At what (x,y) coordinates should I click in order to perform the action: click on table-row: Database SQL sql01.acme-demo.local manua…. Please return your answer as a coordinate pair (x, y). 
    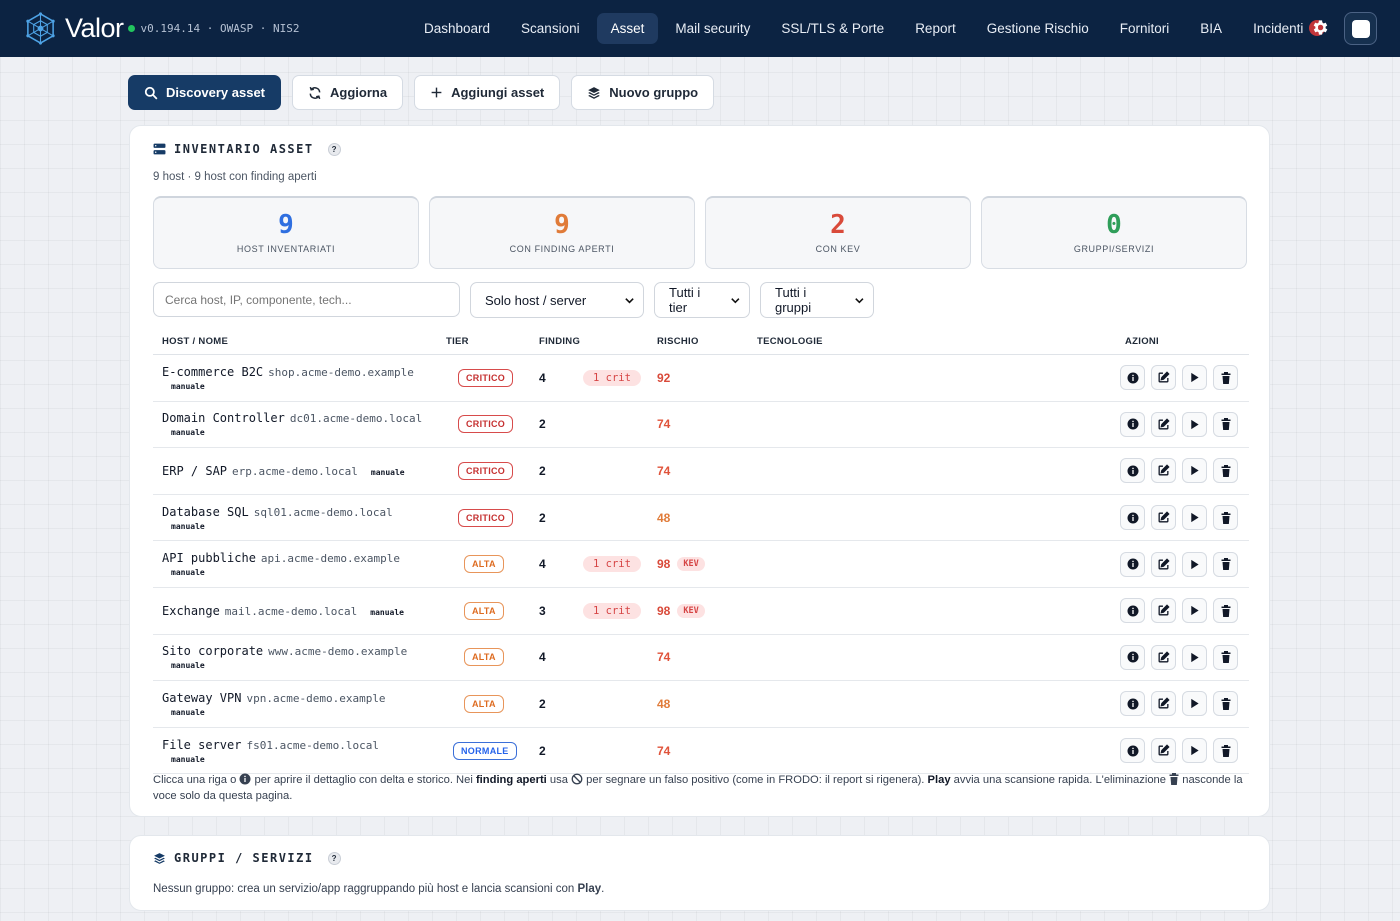
    Looking at the image, I should click on (701, 518).